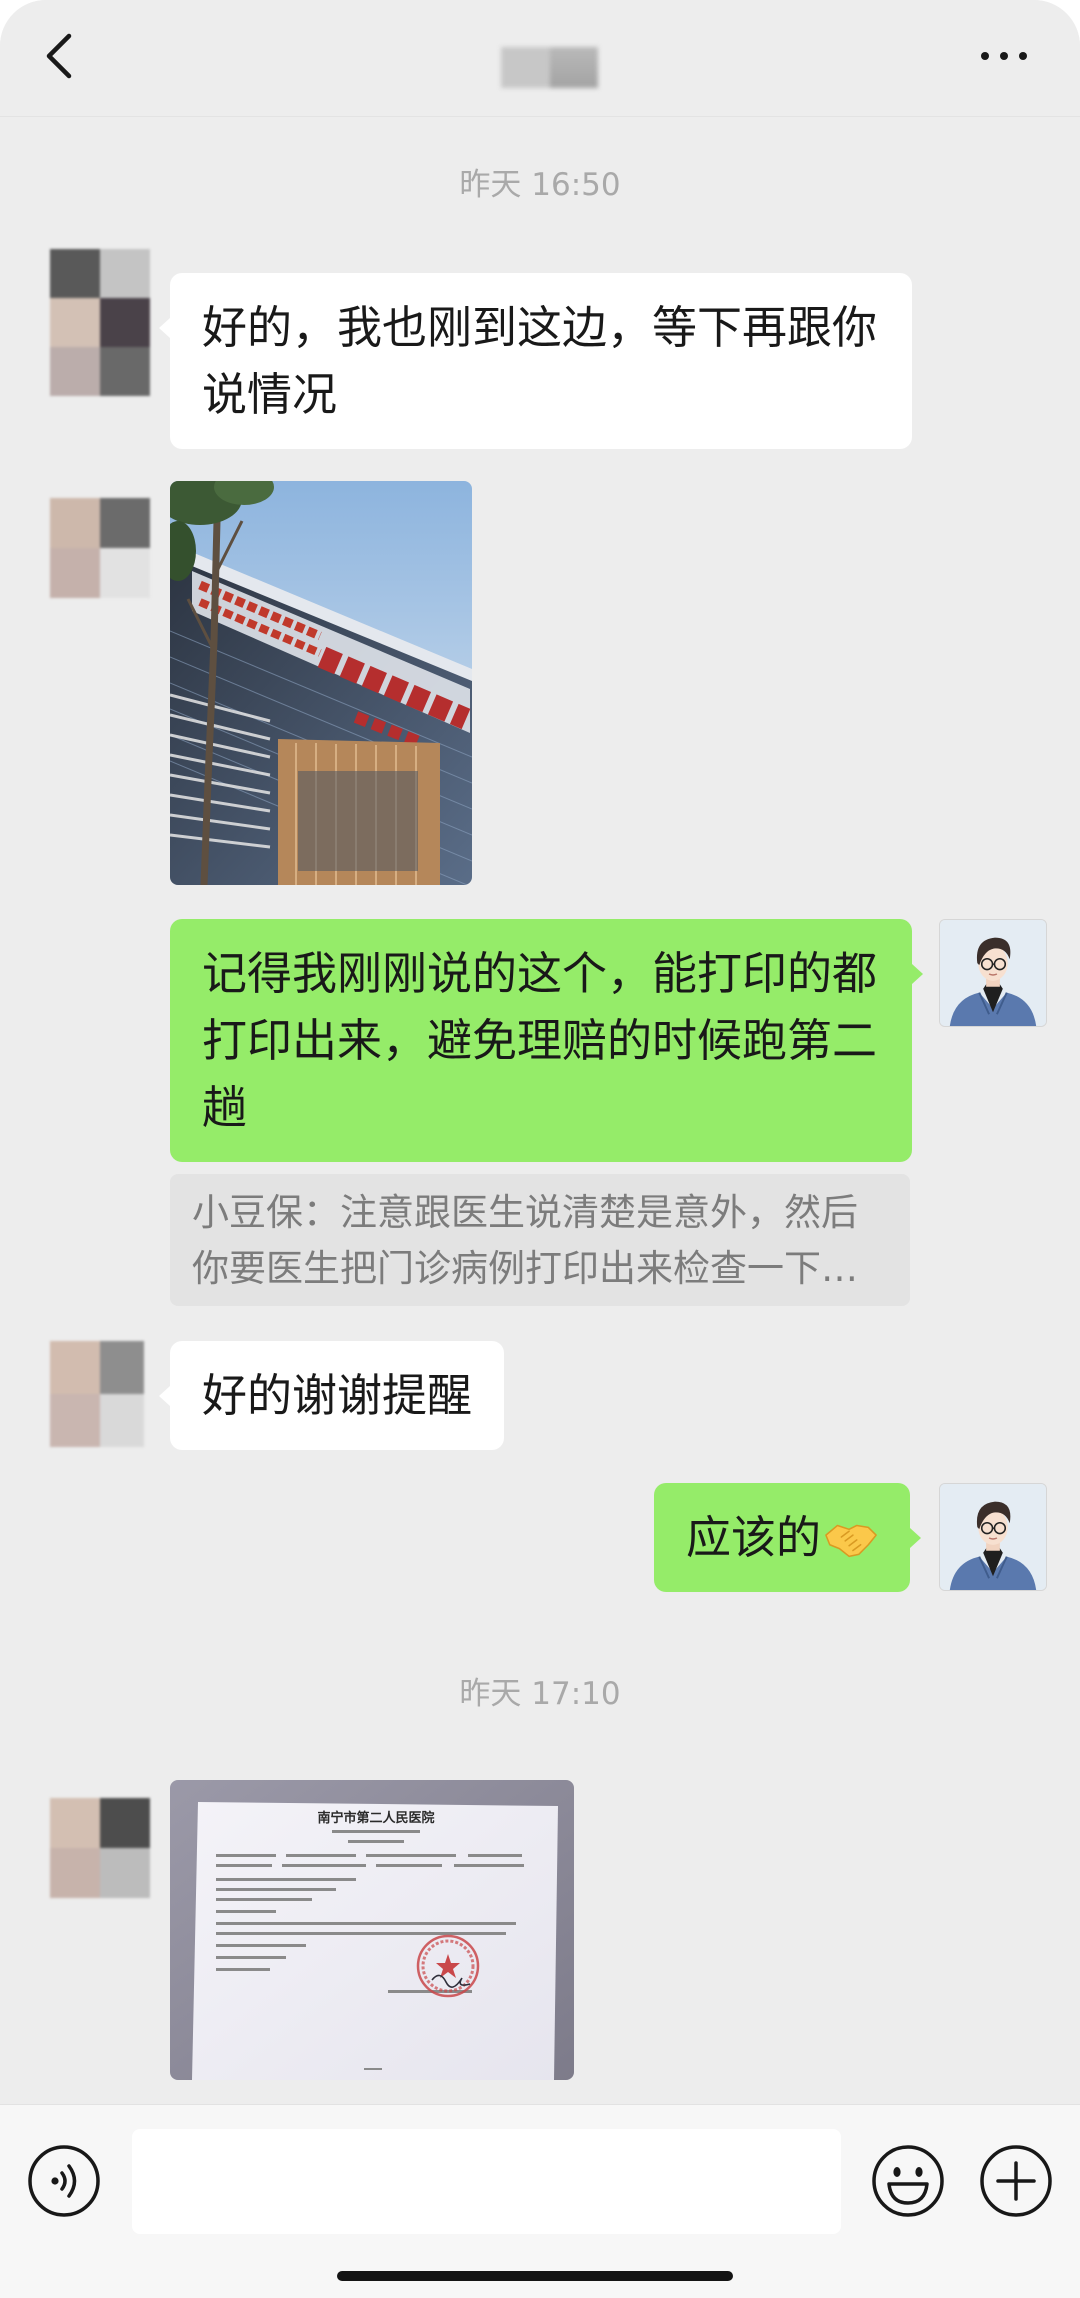 The height and width of the screenshot is (2298, 1080). I want to click on contact-name-redacted, so click(549, 67).